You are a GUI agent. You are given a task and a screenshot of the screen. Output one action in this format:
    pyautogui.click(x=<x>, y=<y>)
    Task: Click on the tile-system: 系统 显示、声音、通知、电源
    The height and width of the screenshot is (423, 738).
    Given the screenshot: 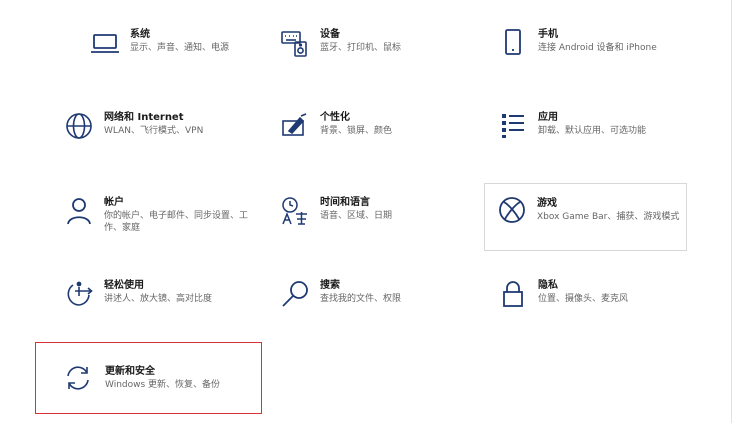 What is the action you would take?
    pyautogui.click(x=171, y=50)
    